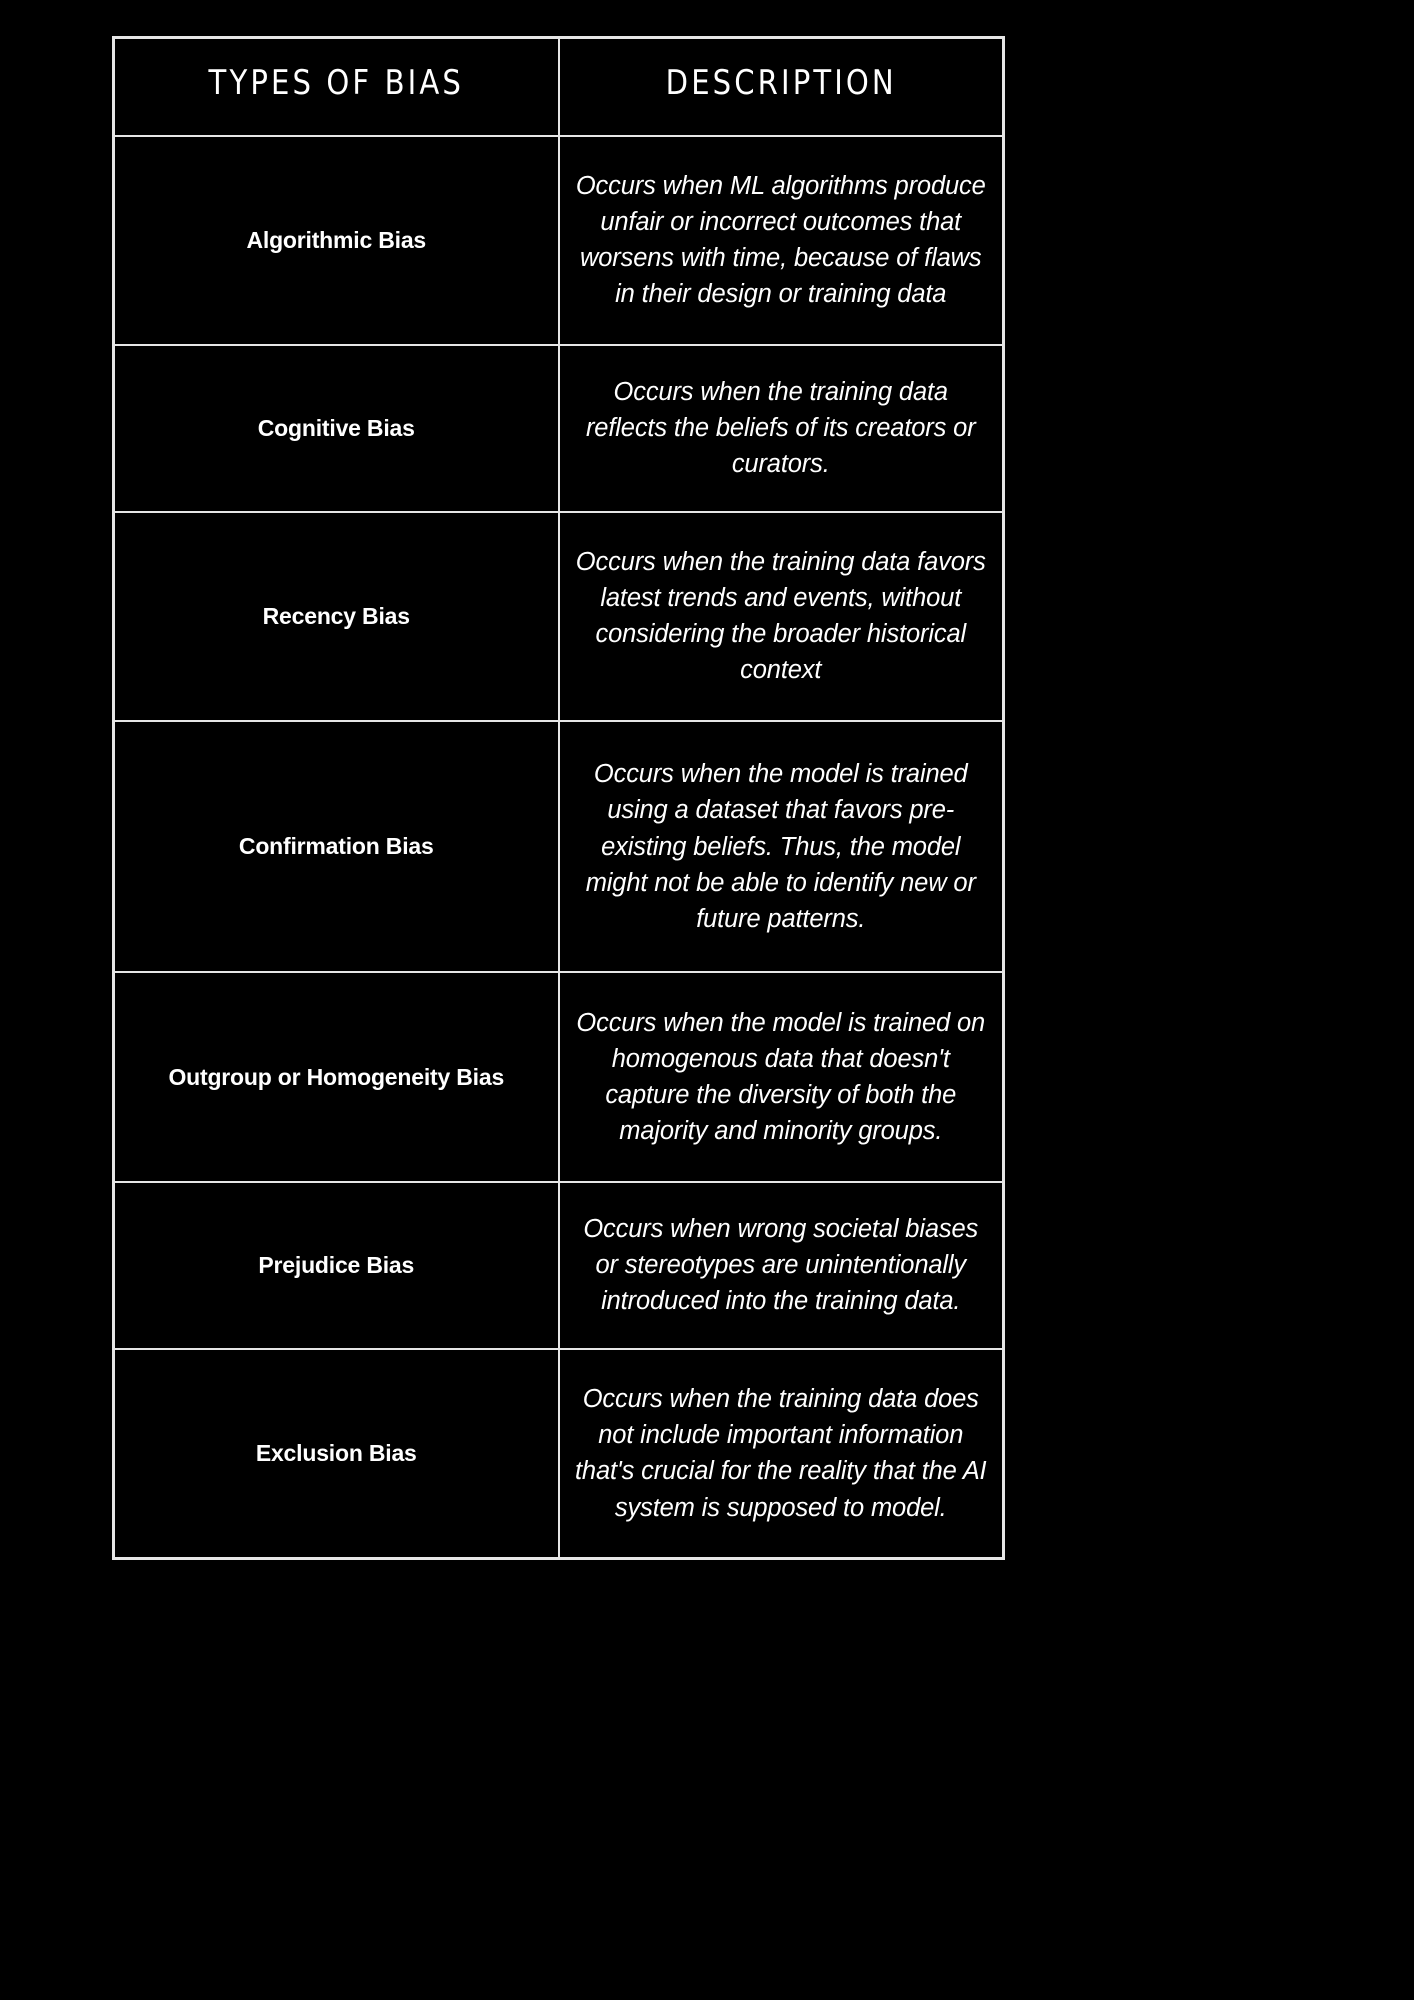 Image resolution: width=1414 pixels, height=2000 pixels. I want to click on bias-type-label: Recency Bias, so click(336, 615).